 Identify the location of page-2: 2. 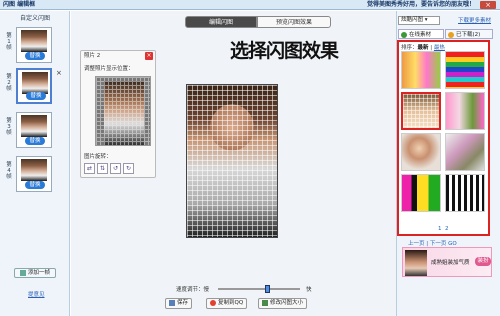
(447, 229).